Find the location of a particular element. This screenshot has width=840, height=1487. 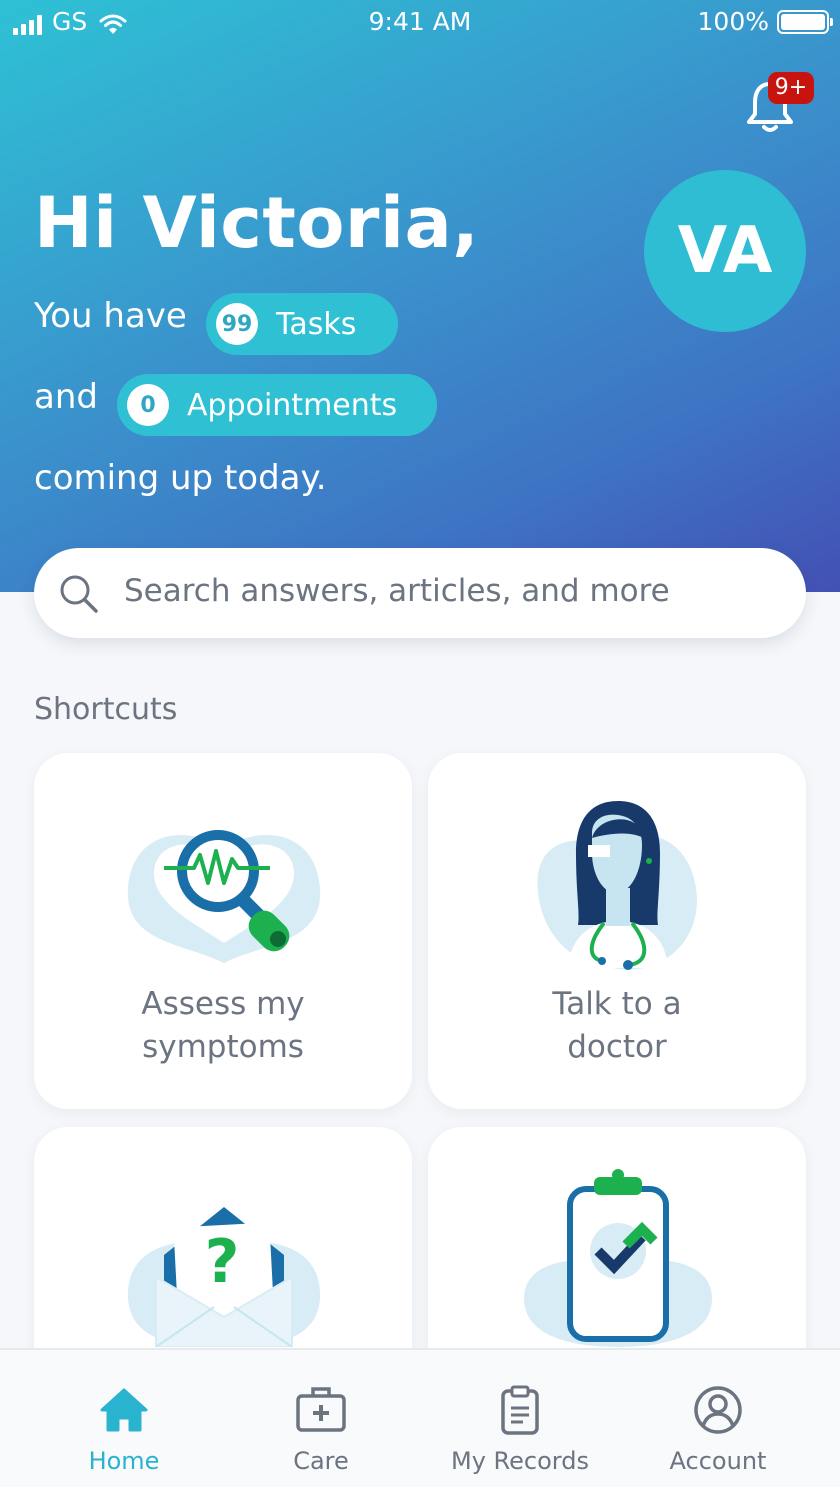

appointments-count: 0 is located at coordinates (148, 405).